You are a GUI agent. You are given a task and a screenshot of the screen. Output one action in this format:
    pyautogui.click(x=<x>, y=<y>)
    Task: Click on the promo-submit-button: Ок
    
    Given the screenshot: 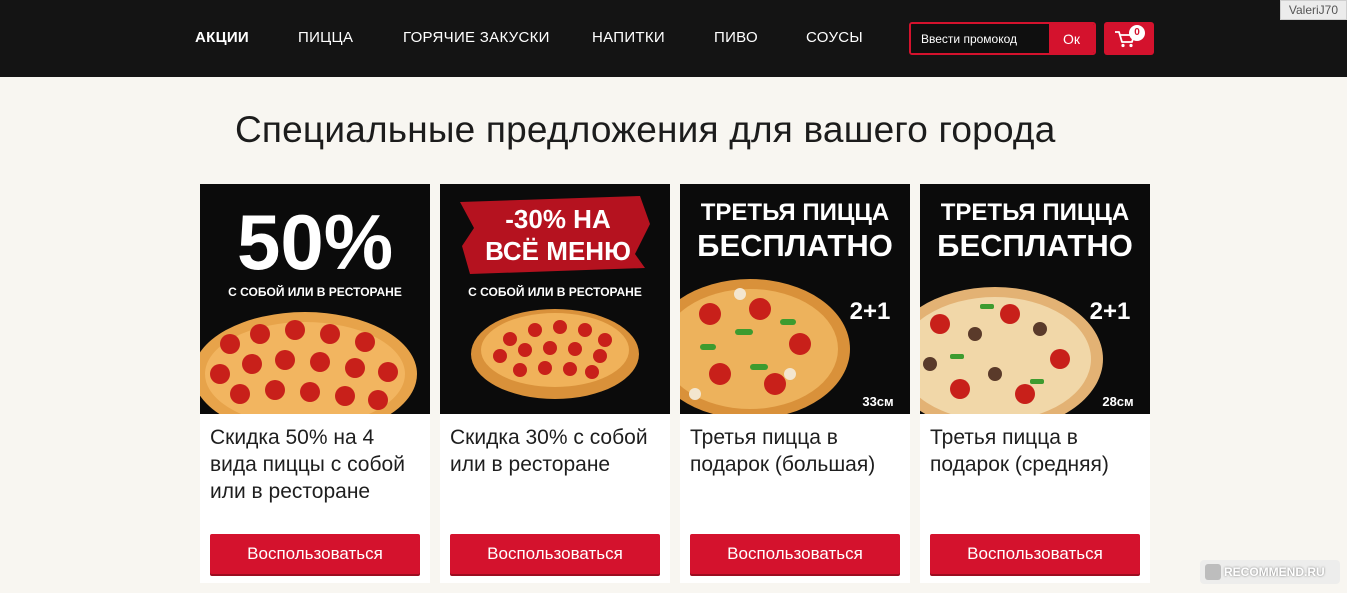 What is the action you would take?
    pyautogui.click(x=1071, y=38)
    